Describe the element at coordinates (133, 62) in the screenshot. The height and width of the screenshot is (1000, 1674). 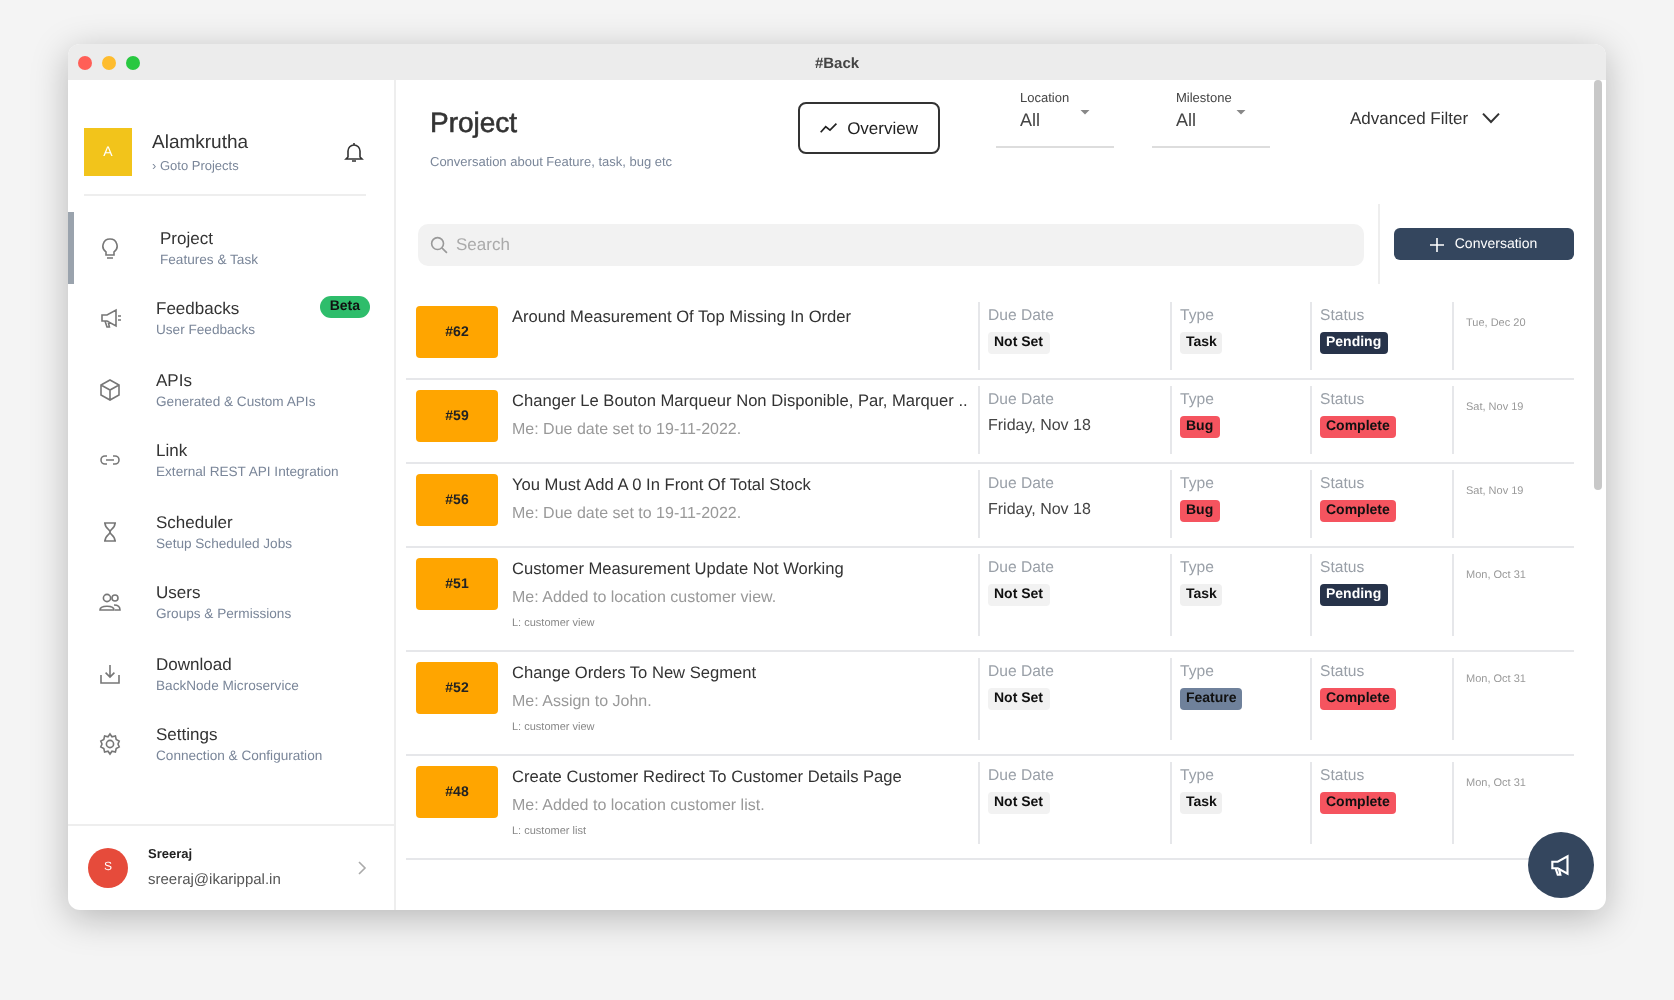
I see `zoom-button` at that location.